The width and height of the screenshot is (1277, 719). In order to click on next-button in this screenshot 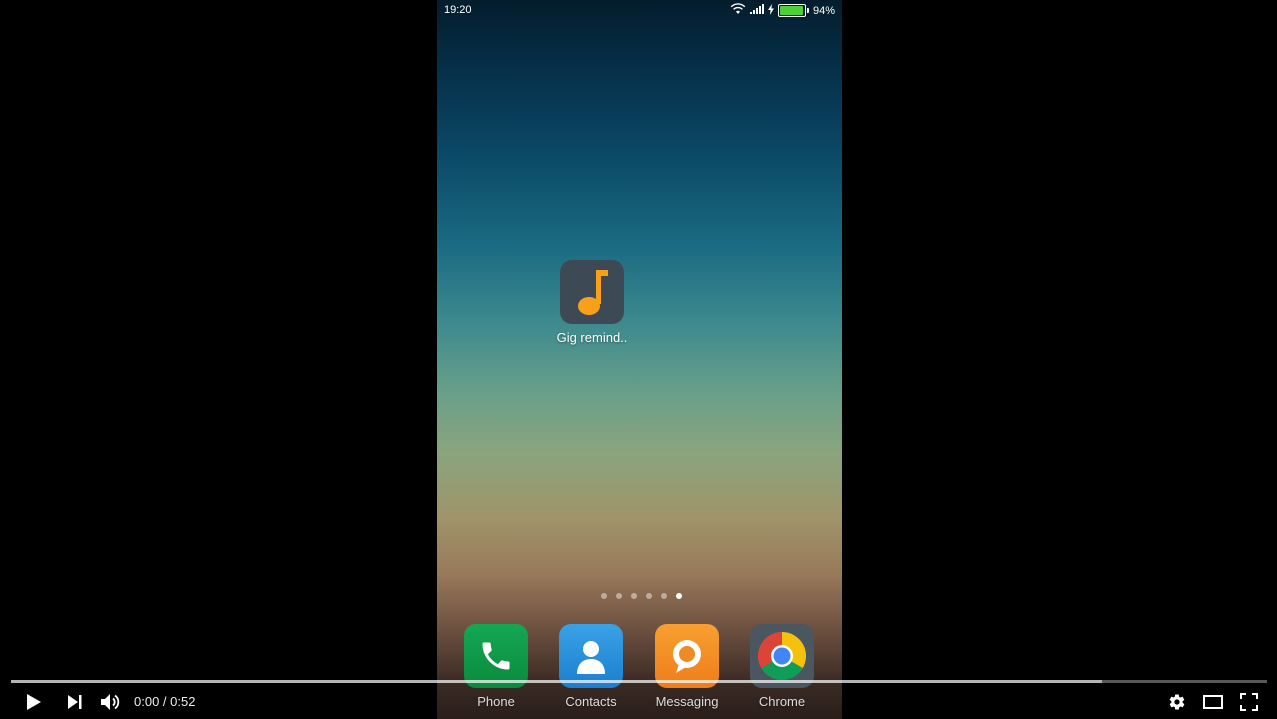, I will do `click(75, 701)`.